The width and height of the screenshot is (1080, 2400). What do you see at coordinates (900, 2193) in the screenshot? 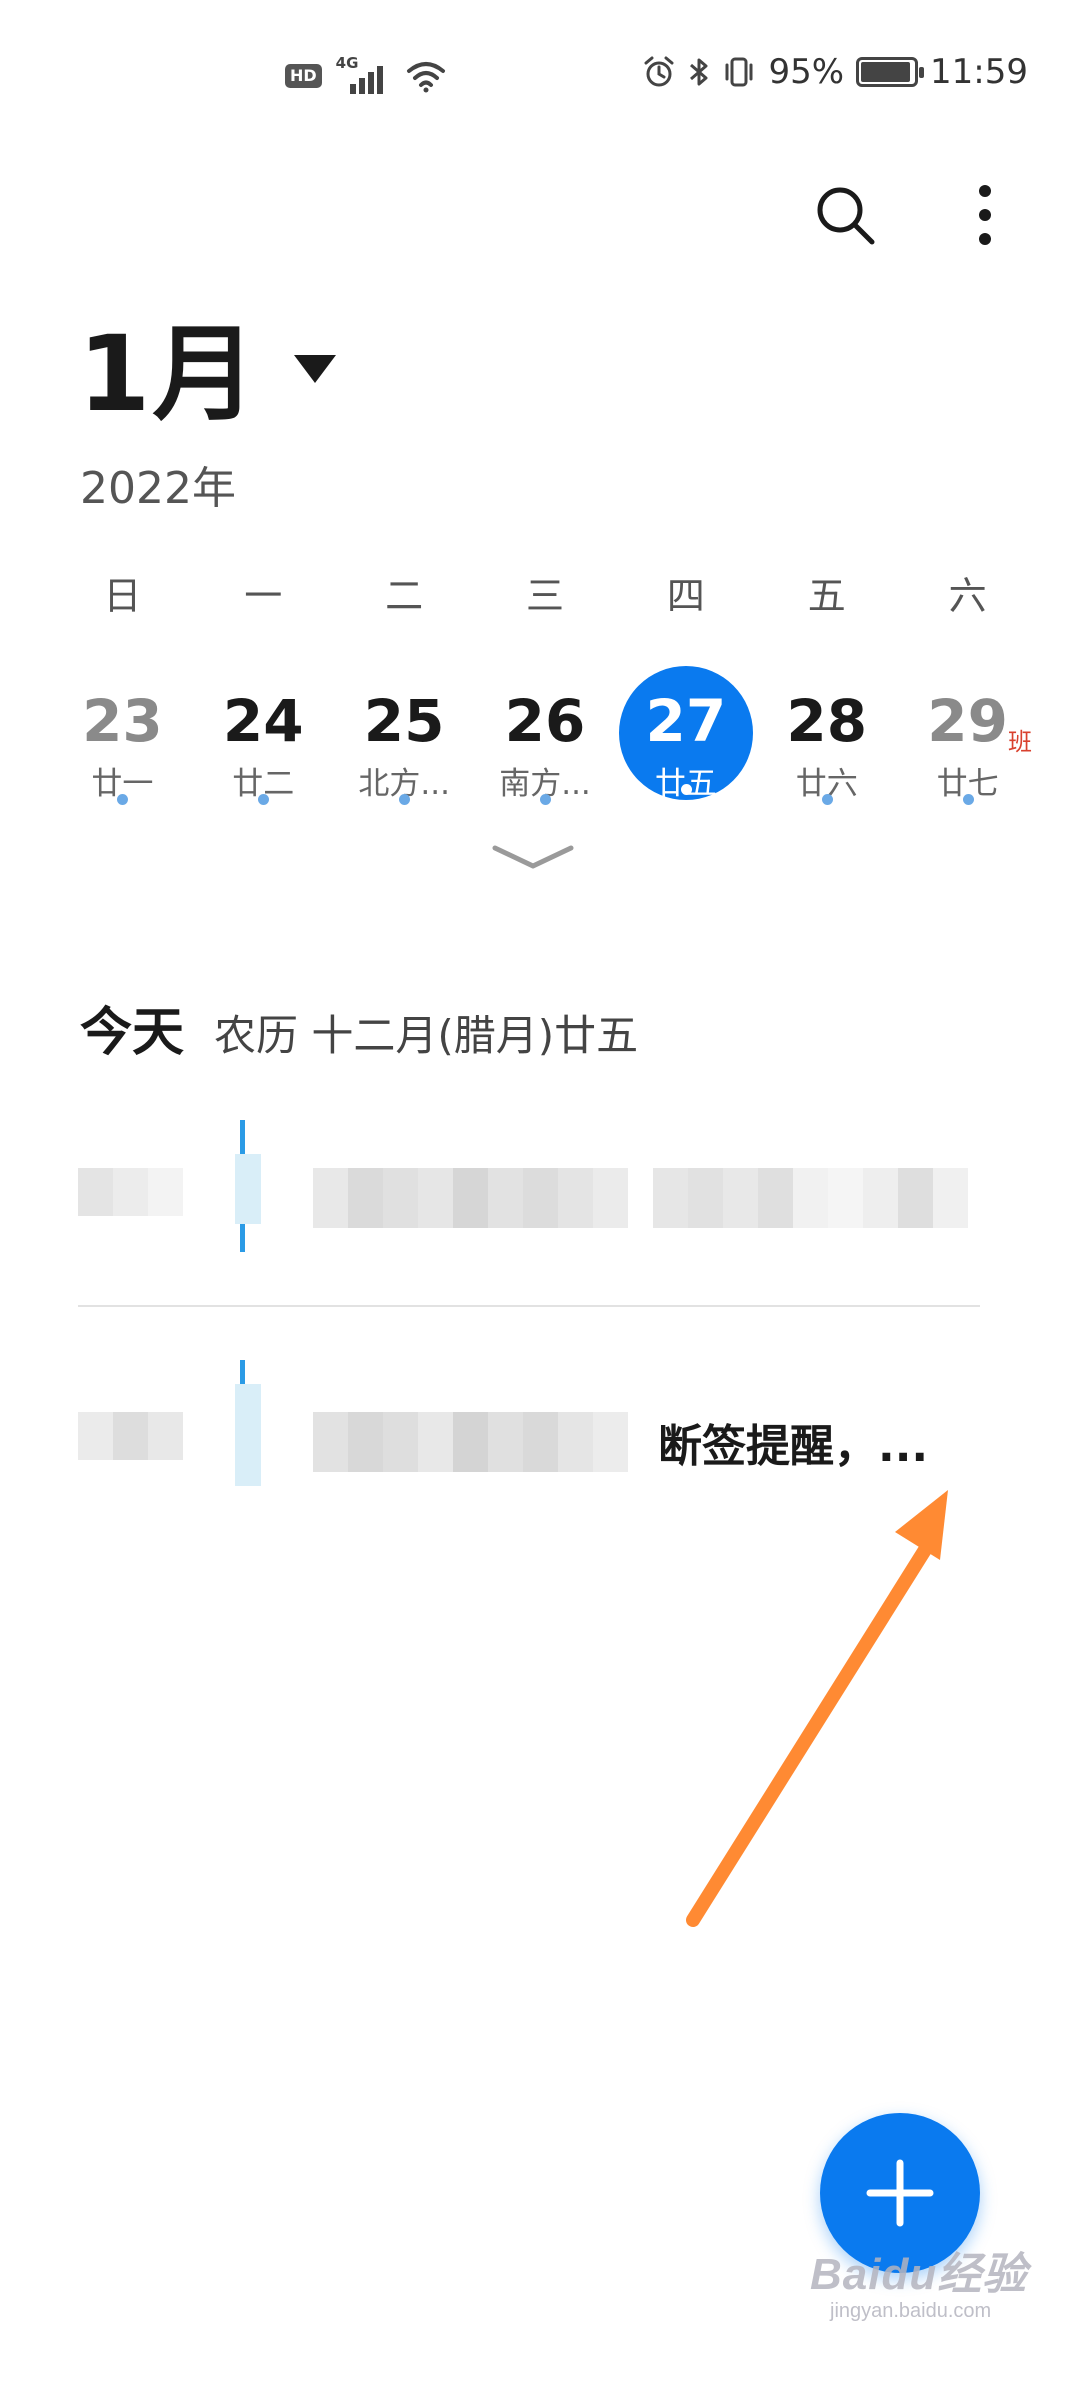
I see `plus-icon` at bounding box center [900, 2193].